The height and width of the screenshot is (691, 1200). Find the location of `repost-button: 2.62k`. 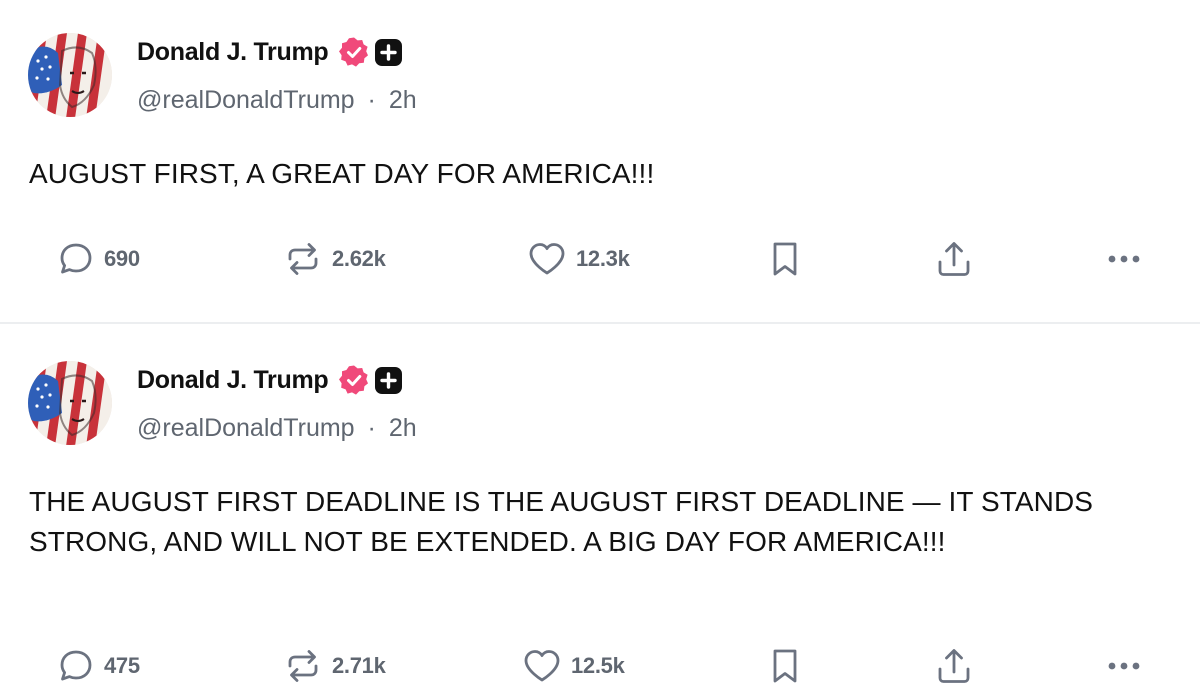

repost-button: 2.62k is located at coordinates (334, 259).